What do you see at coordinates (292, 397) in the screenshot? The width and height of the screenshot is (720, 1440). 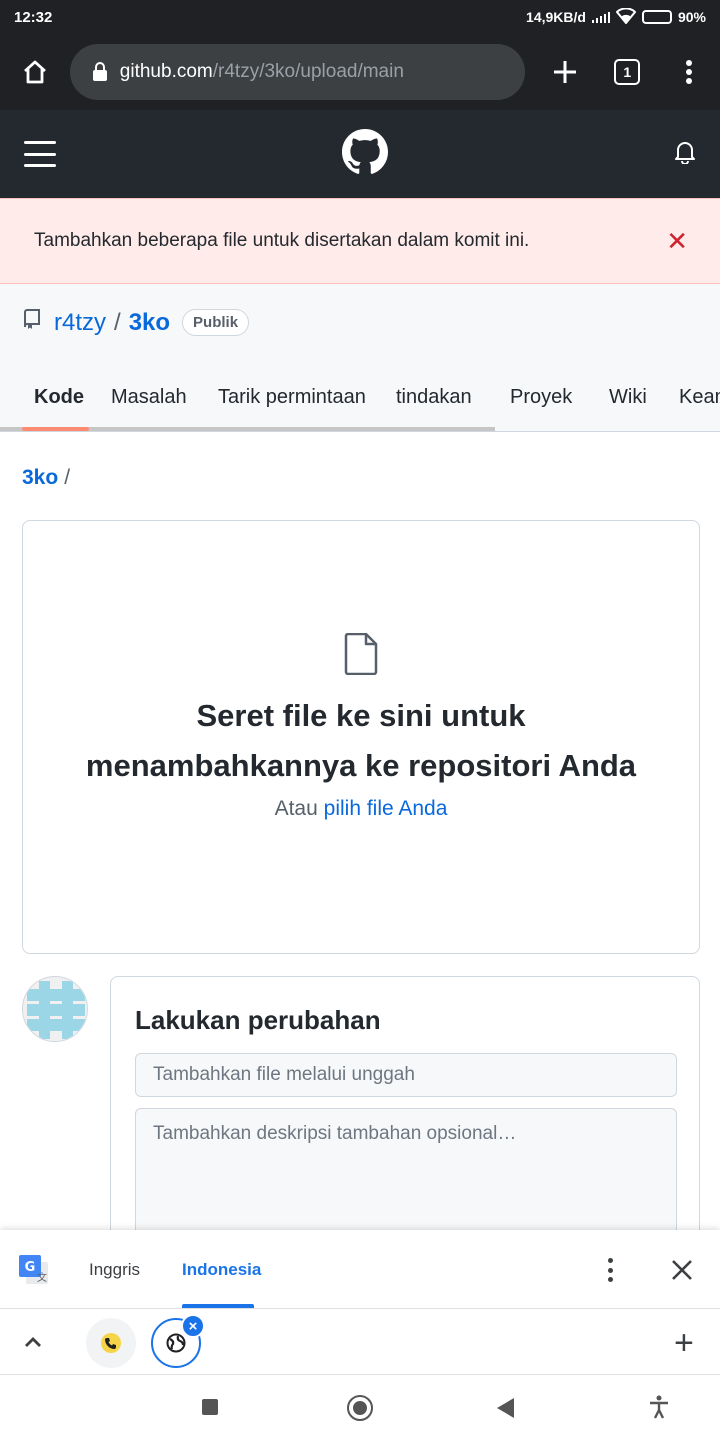 I see `tab-pull-requests: Tarik permintaan` at bounding box center [292, 397].